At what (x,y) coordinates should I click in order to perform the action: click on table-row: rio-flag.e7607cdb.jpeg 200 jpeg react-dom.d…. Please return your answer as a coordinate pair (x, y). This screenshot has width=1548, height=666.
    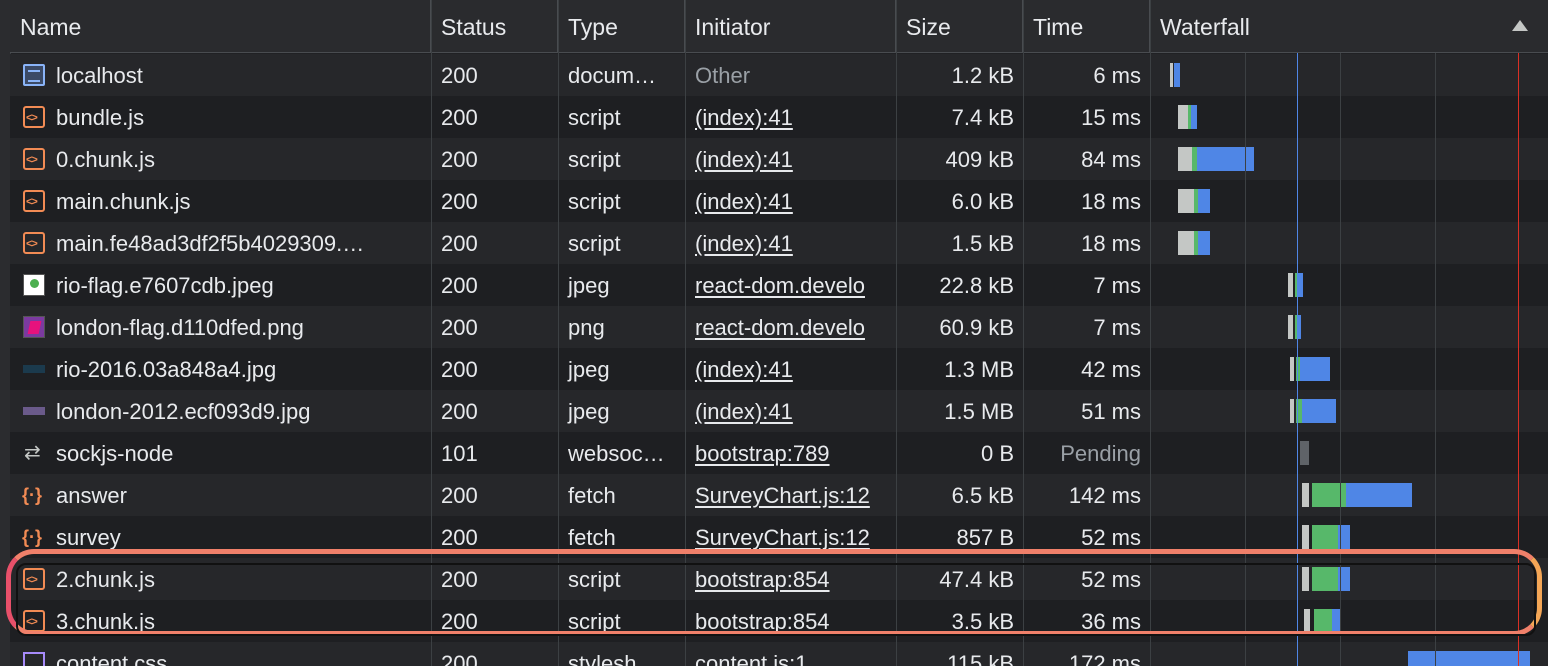
    Looking at the image, I should click on (779, 285).